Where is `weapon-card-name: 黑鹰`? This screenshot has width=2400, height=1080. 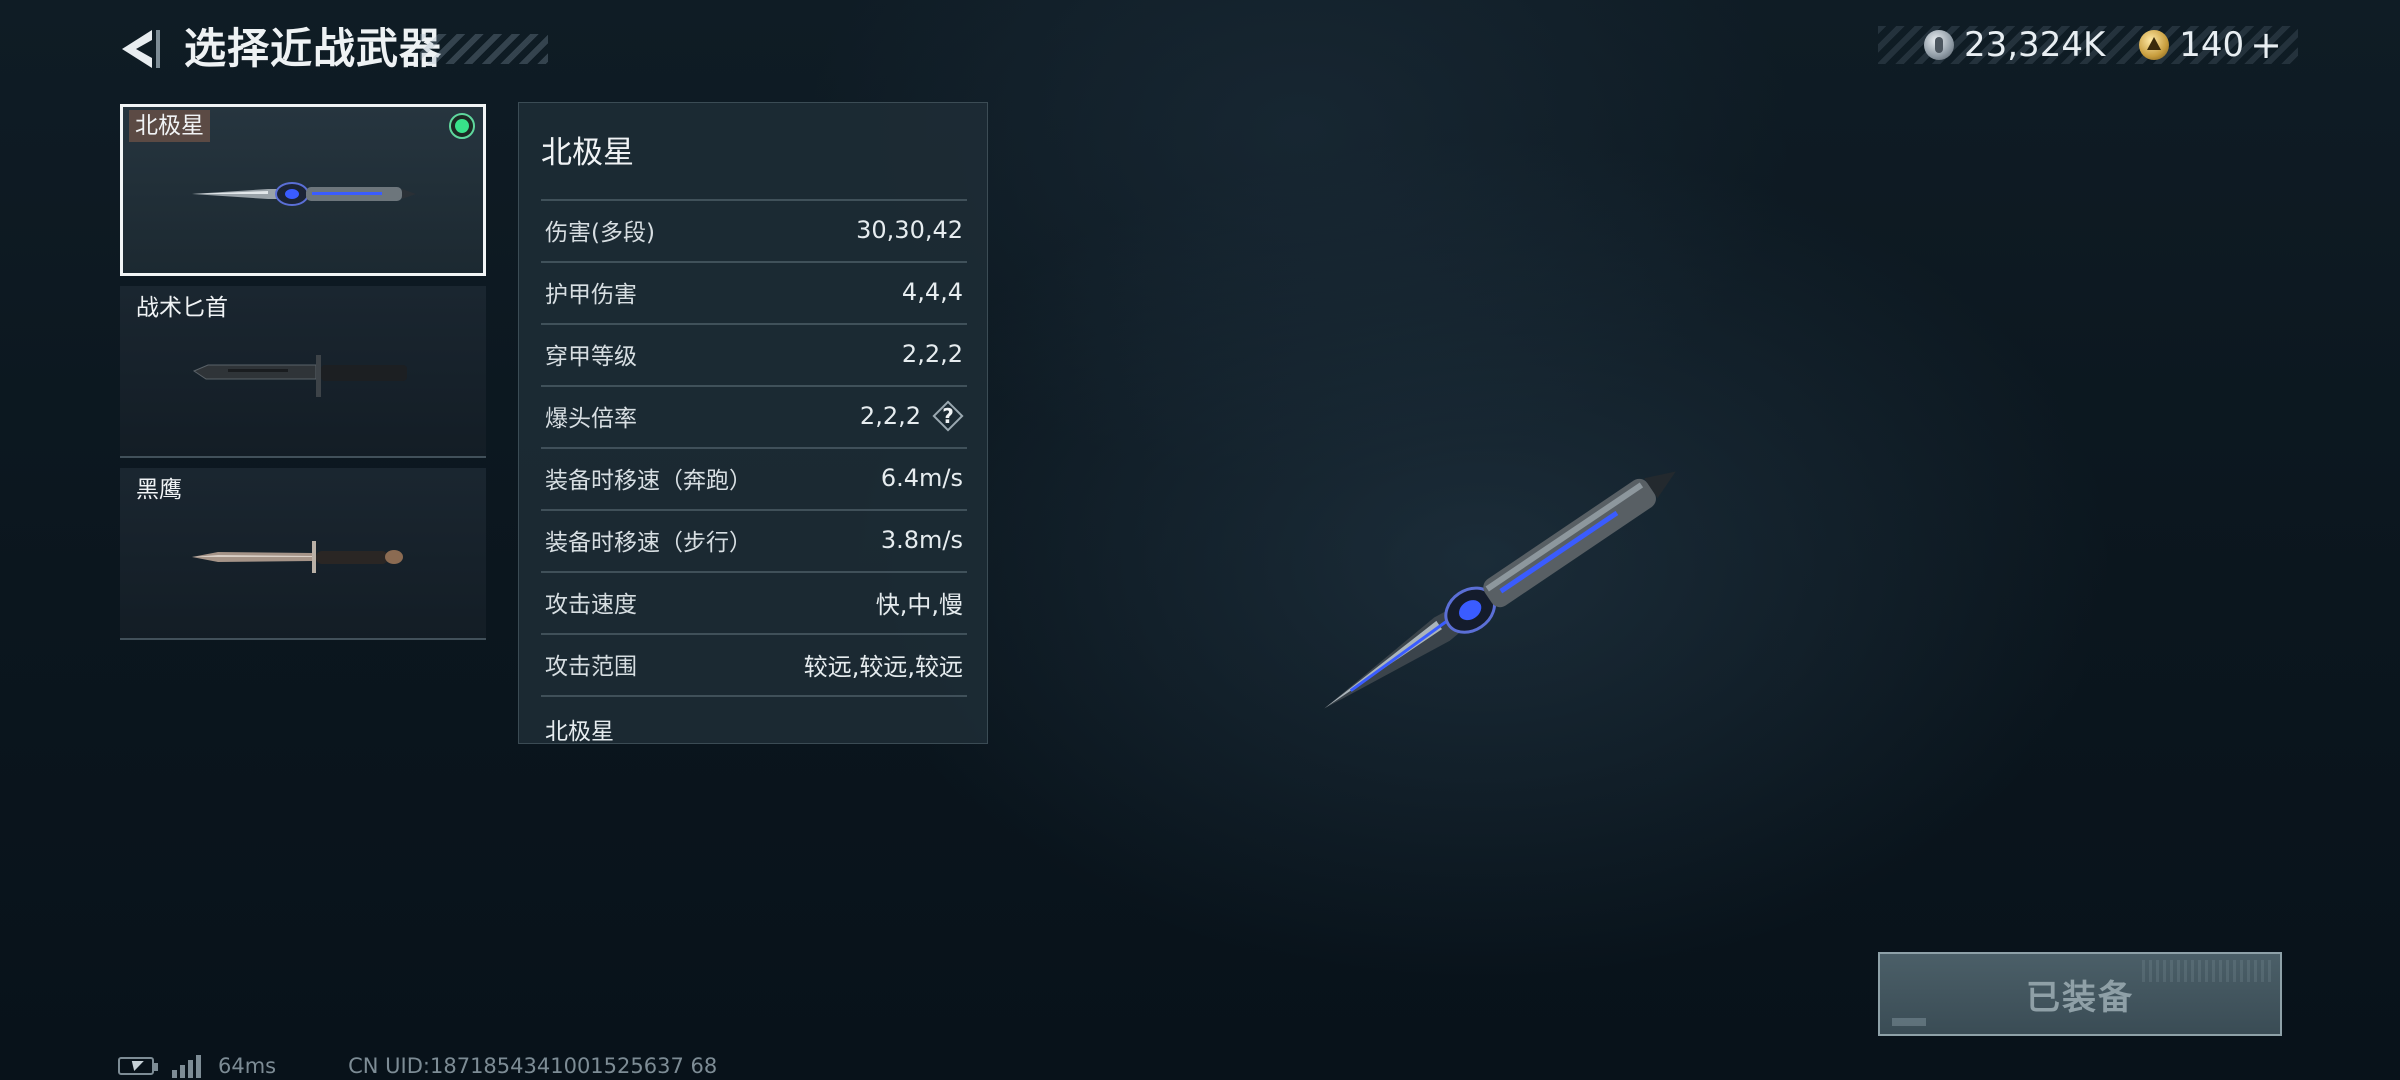
weapon-card-name: 黑鹰 is located at coordinates (159, 490).